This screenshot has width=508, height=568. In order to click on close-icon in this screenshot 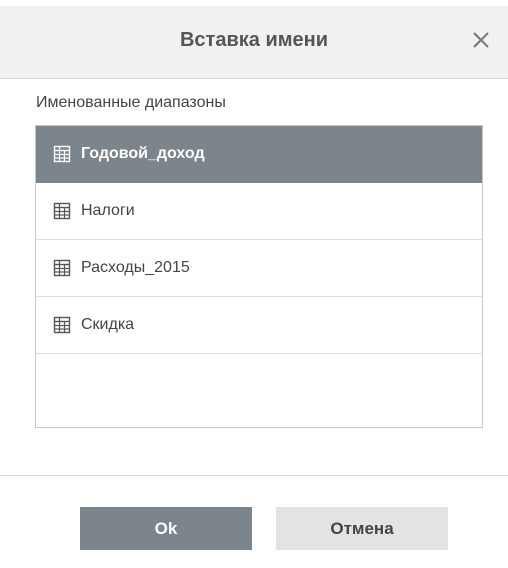, I will do `click(481, 40)`.